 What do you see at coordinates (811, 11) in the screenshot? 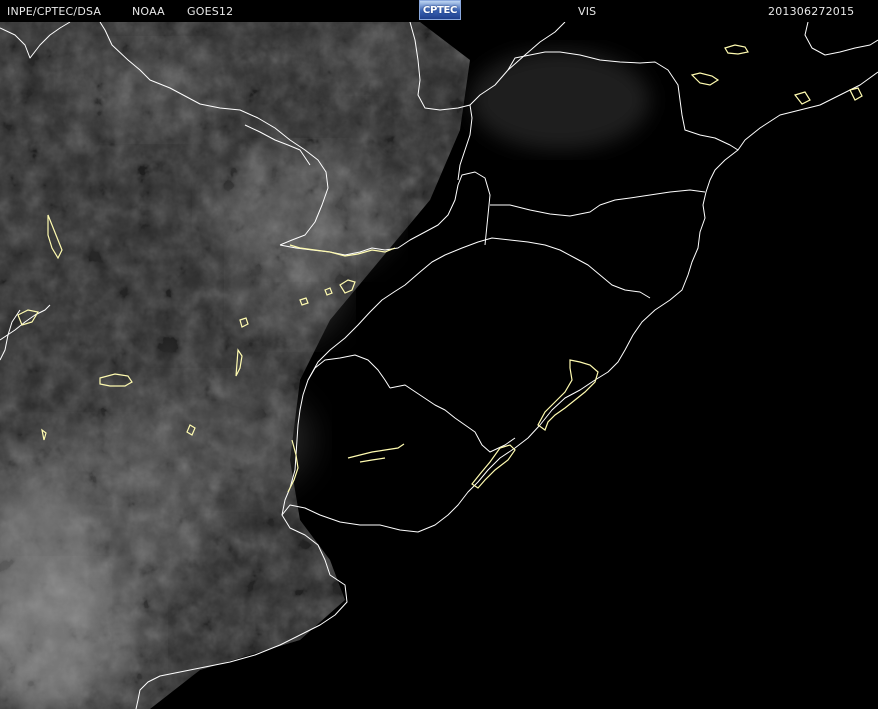
I see `timestamp-label: 201306272015` at bounding box center [811, 11].